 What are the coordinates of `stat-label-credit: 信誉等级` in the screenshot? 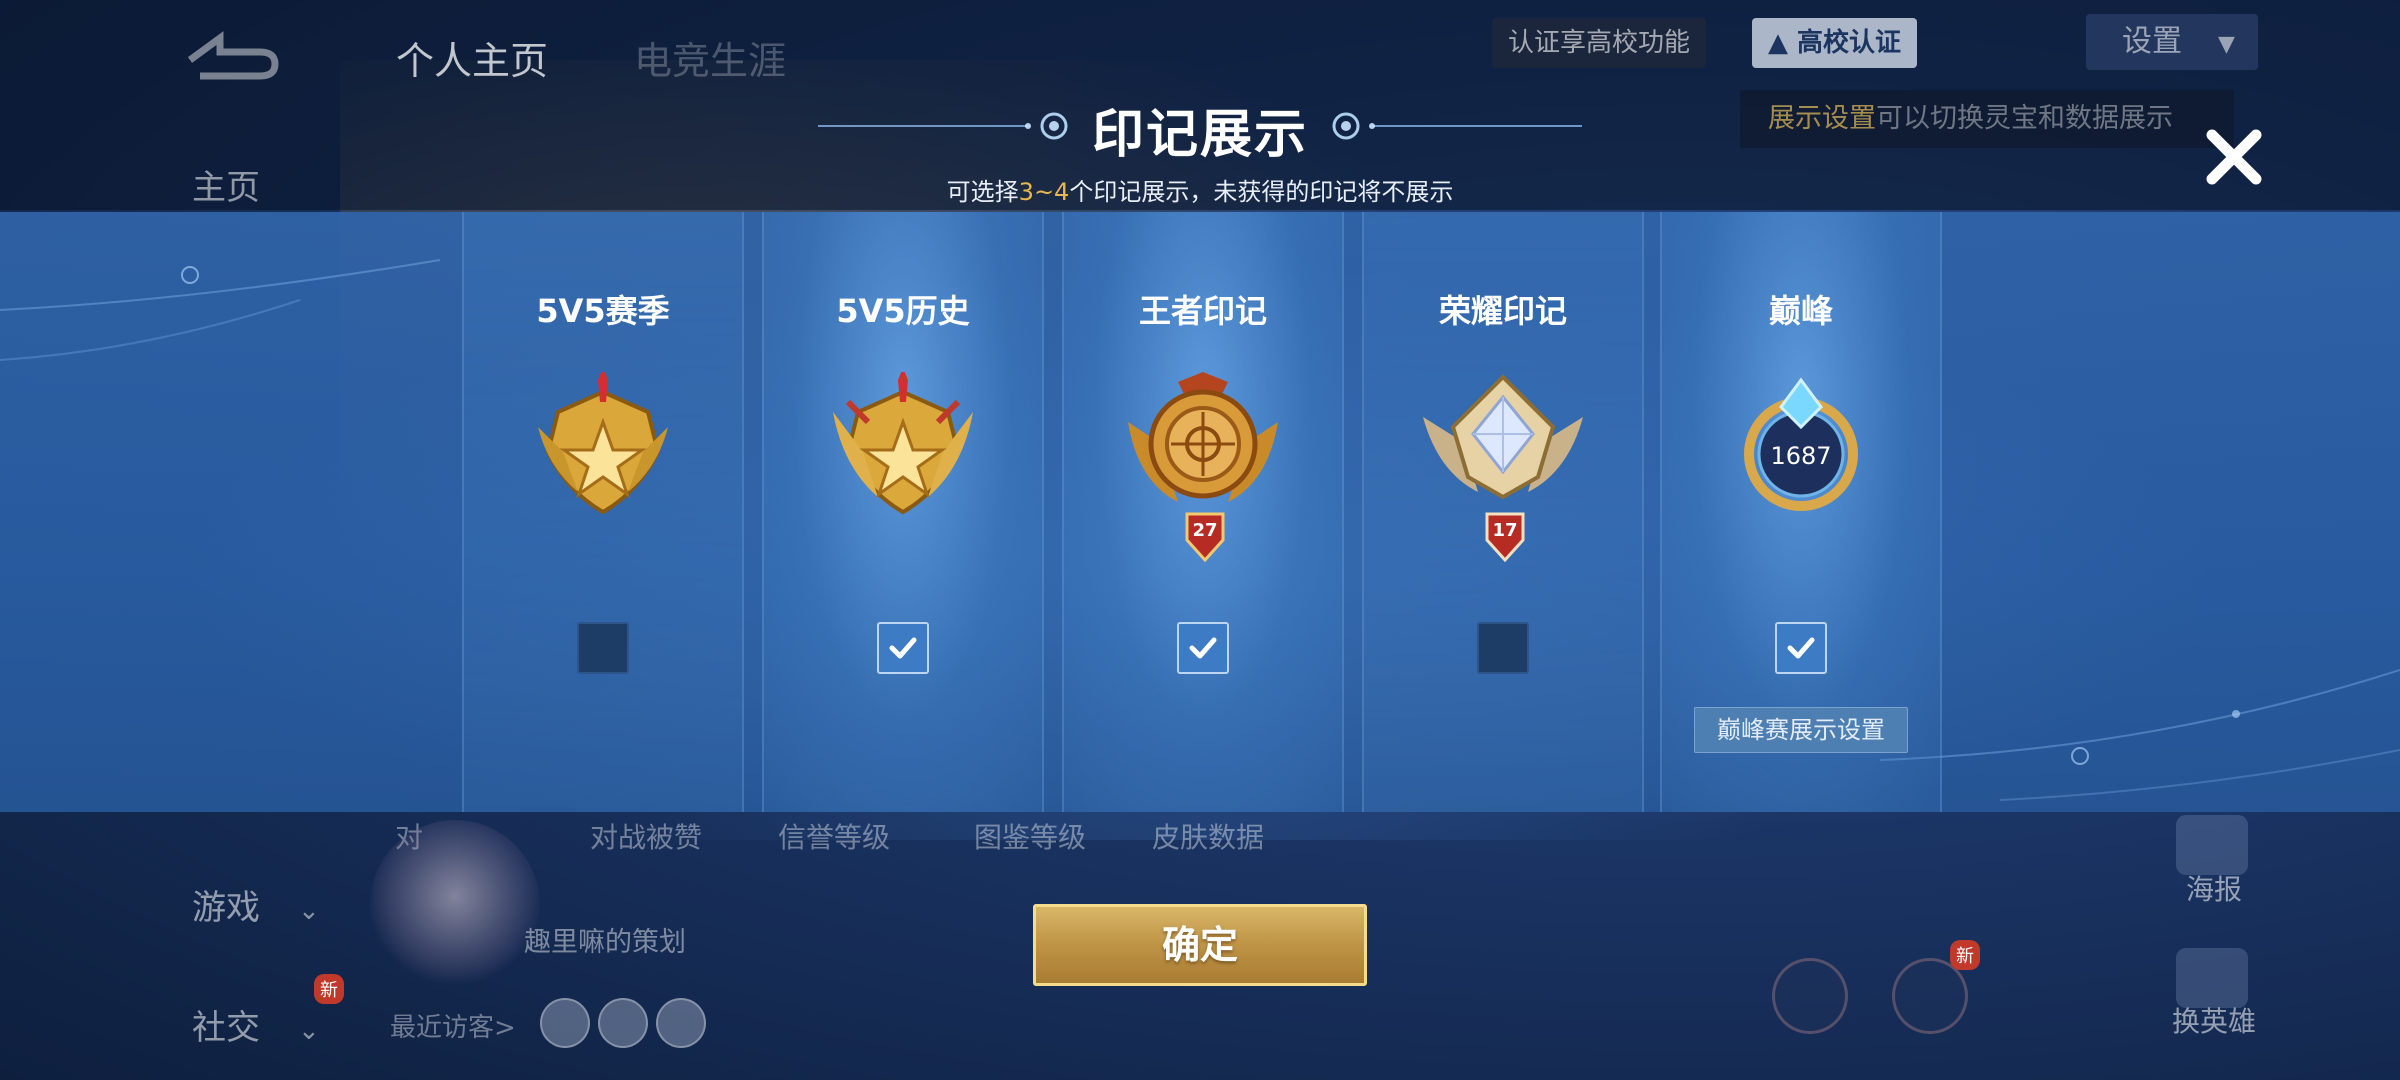 It's located at (834, 836).